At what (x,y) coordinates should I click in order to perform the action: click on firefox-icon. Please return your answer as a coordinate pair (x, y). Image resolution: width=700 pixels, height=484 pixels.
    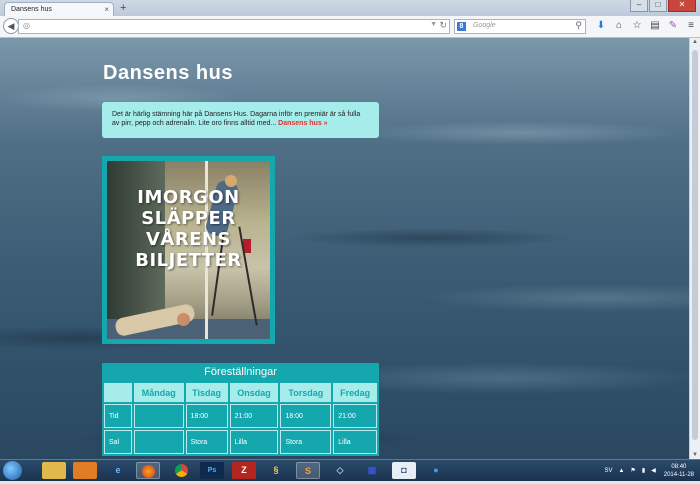
    Looking at the image, I should click on (148, 470).